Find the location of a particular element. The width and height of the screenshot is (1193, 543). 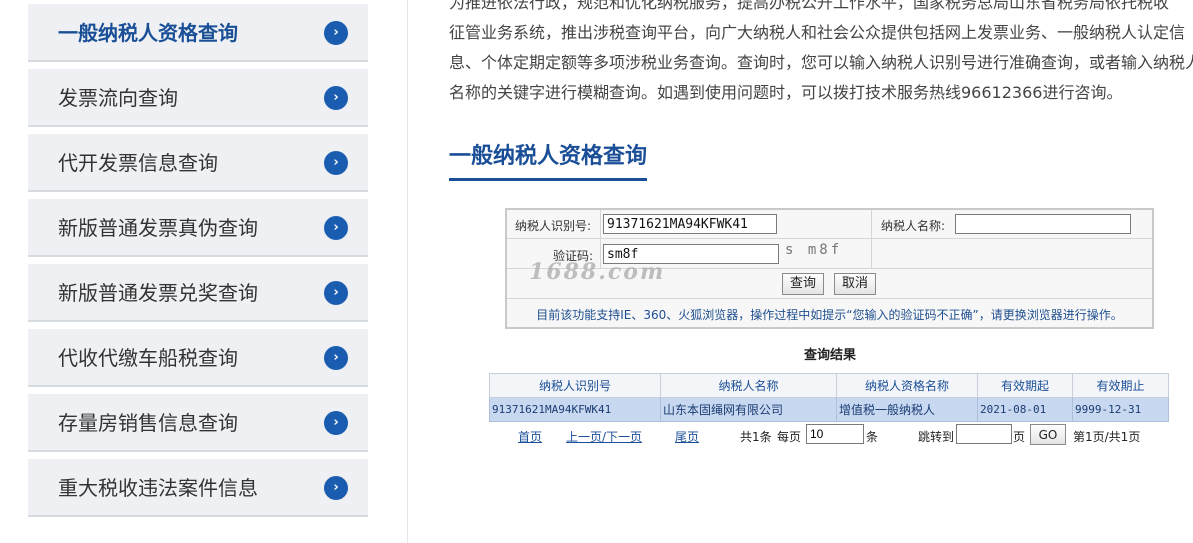

per-page-unit: 条 is located at coordinates (872, 437).